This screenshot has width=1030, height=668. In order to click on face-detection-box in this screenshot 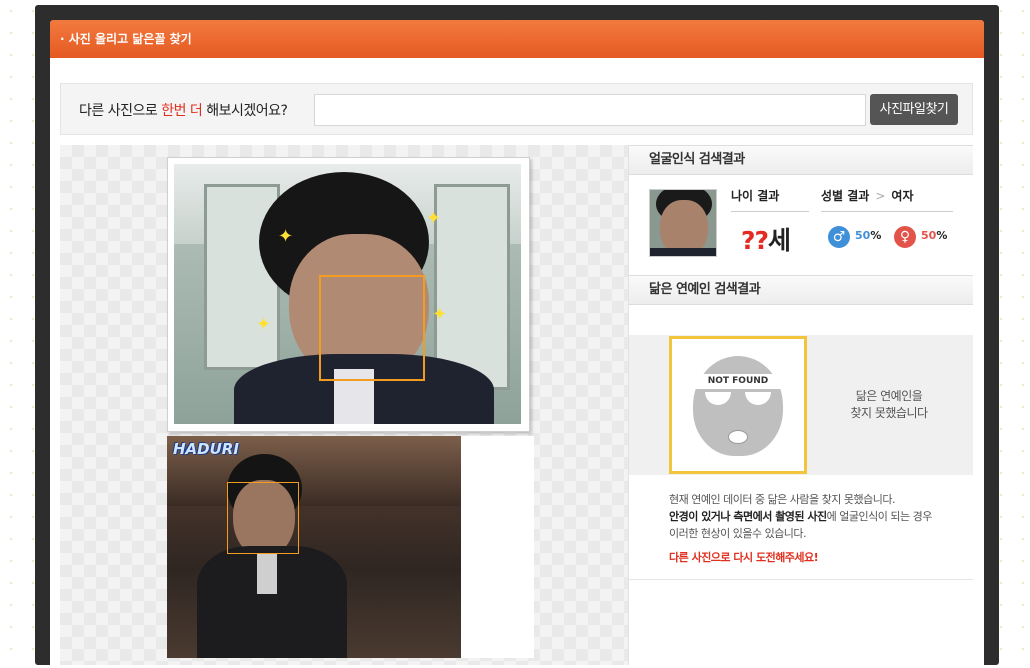, I will do `click(372, 328)`.